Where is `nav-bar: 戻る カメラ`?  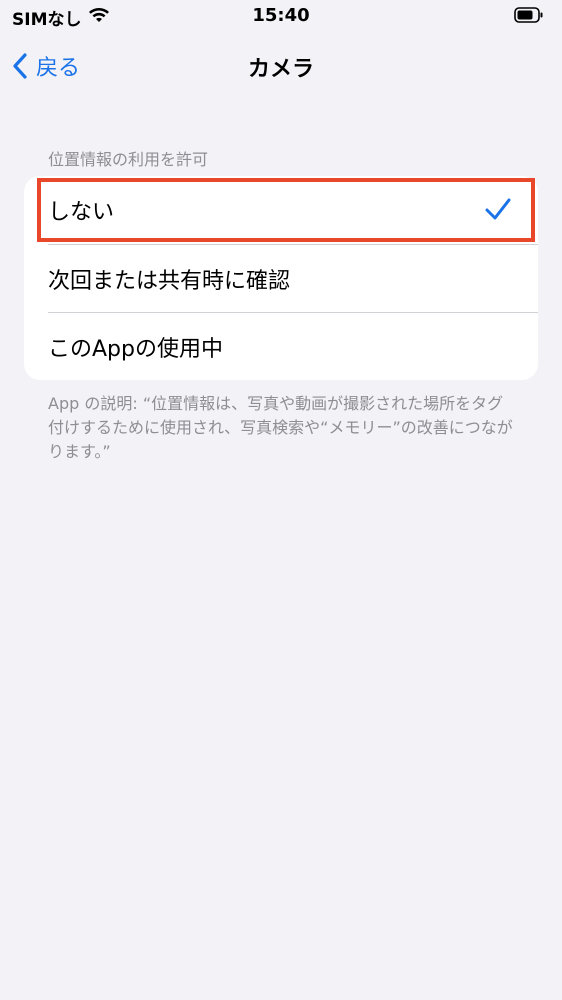
nav-bar: 戻る カメラ is located at coordinates (281, 64).